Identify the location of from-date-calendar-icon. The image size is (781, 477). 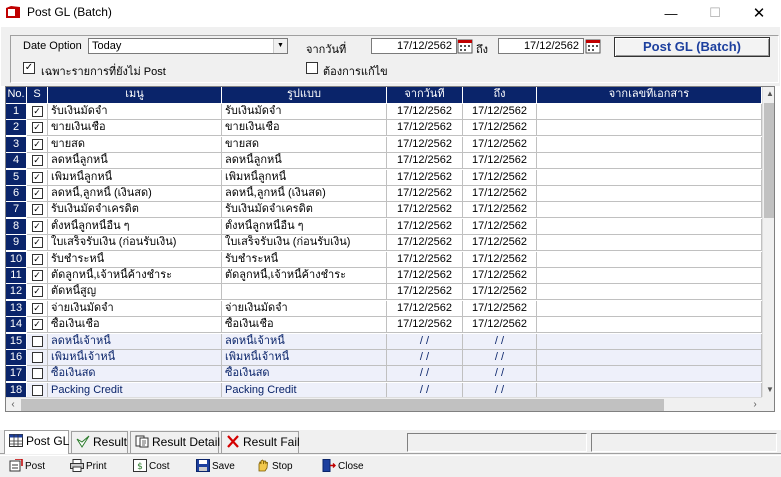
(465, 46).